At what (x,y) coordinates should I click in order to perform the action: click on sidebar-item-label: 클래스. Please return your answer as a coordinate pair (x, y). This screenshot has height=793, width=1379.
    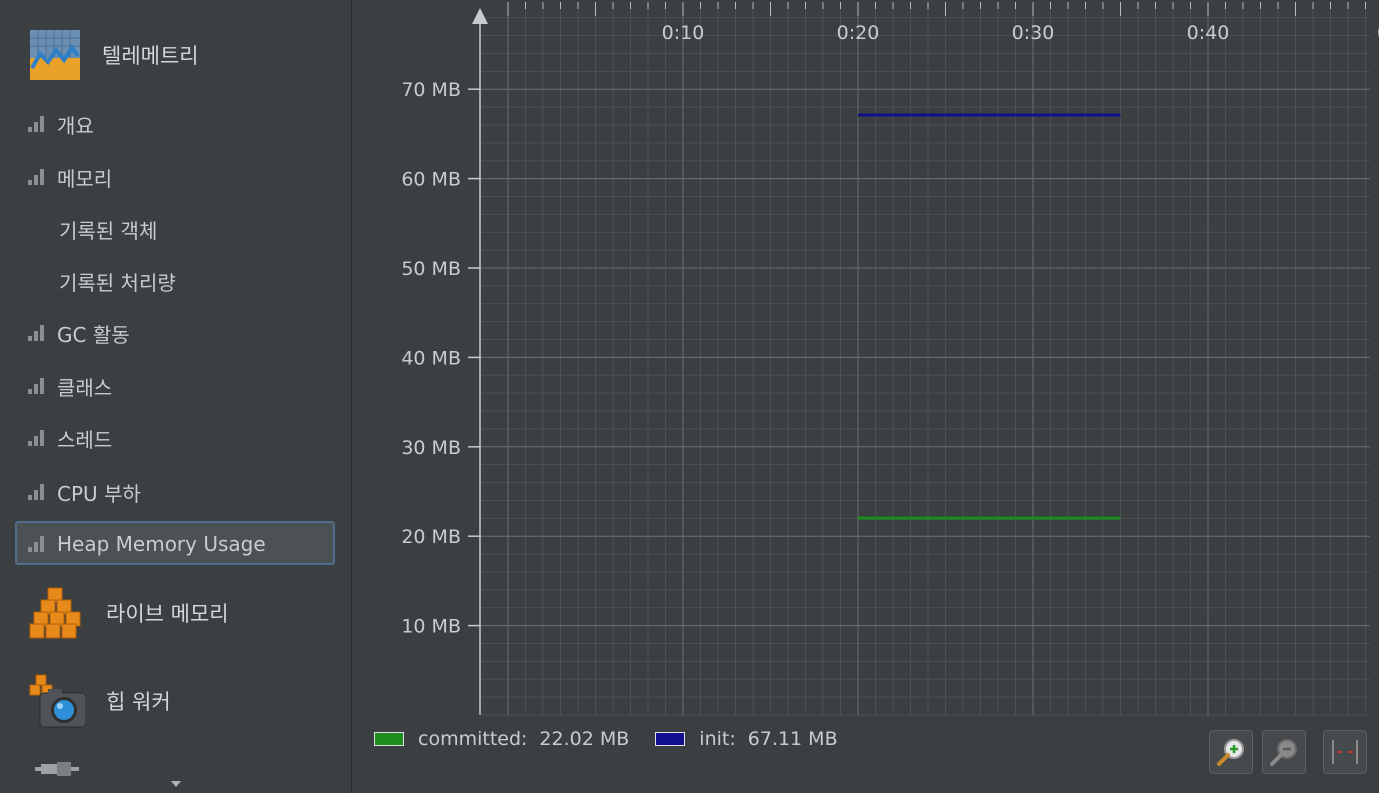
    Looking at the image, I should click on (85, 387).